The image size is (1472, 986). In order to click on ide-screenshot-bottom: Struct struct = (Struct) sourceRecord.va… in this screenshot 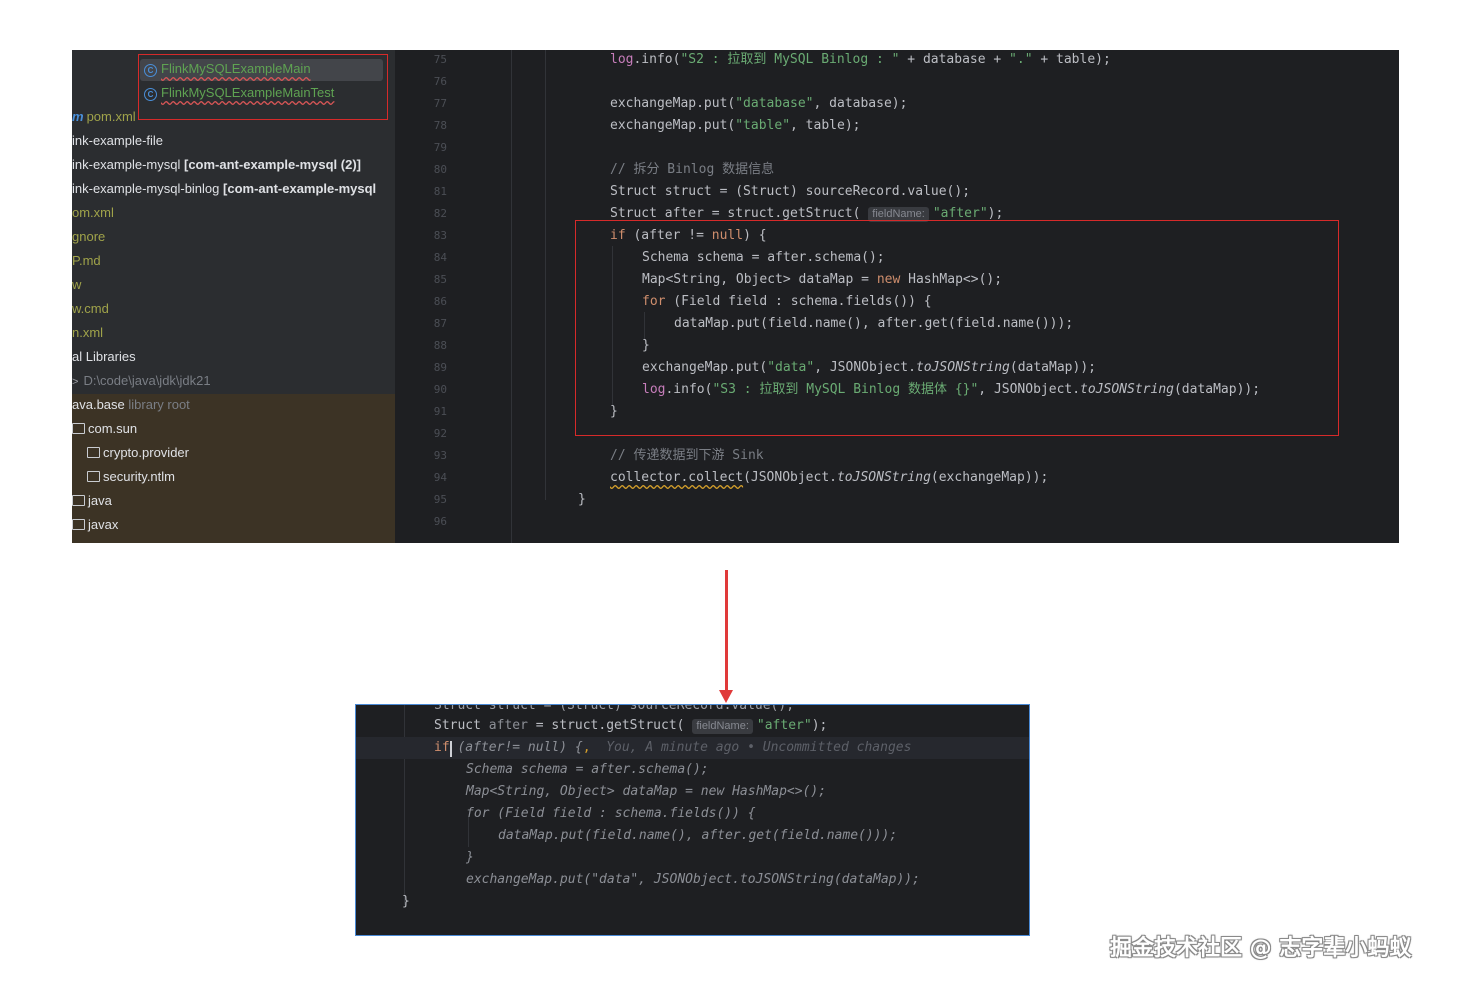, I will do `click(692, 820)`.